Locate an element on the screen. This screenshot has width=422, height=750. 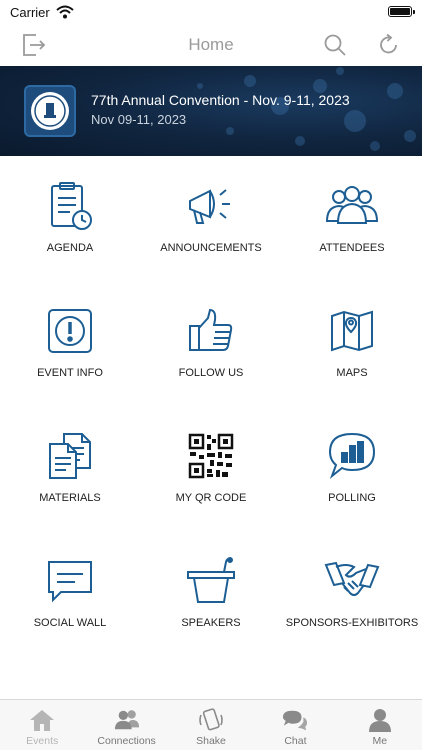
tile-label: ANNOUNCEMENTS is located at coordinates (211, 248).